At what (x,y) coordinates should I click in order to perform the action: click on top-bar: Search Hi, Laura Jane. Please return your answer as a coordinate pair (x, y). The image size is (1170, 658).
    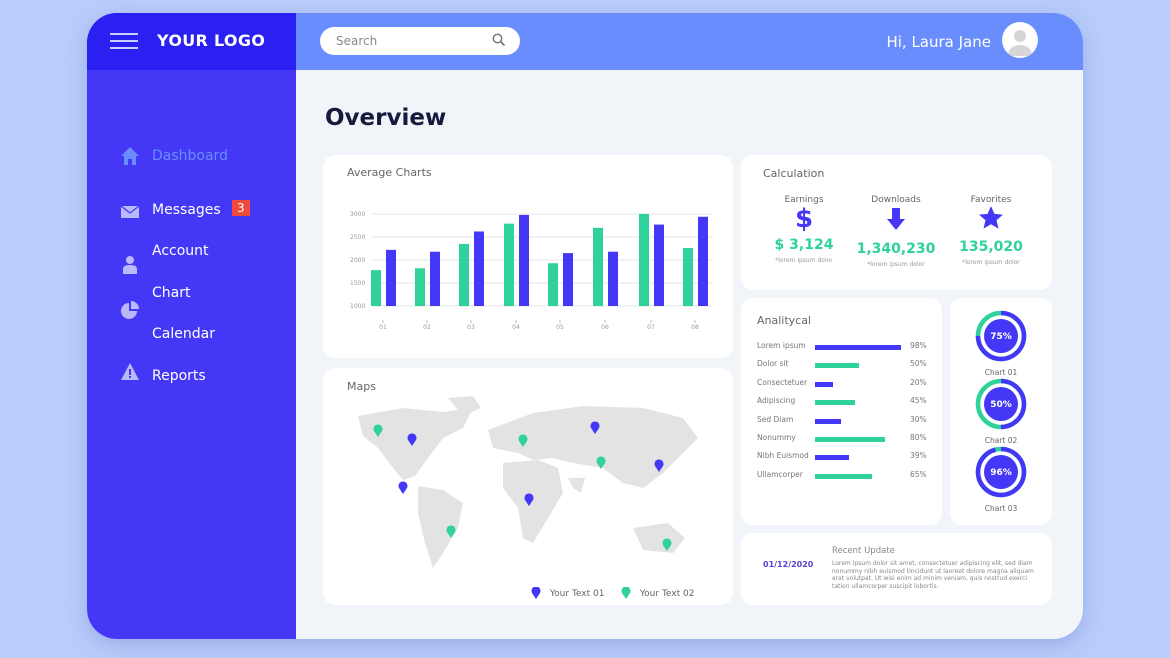
    Looking at the image, I should click on (689, 41).